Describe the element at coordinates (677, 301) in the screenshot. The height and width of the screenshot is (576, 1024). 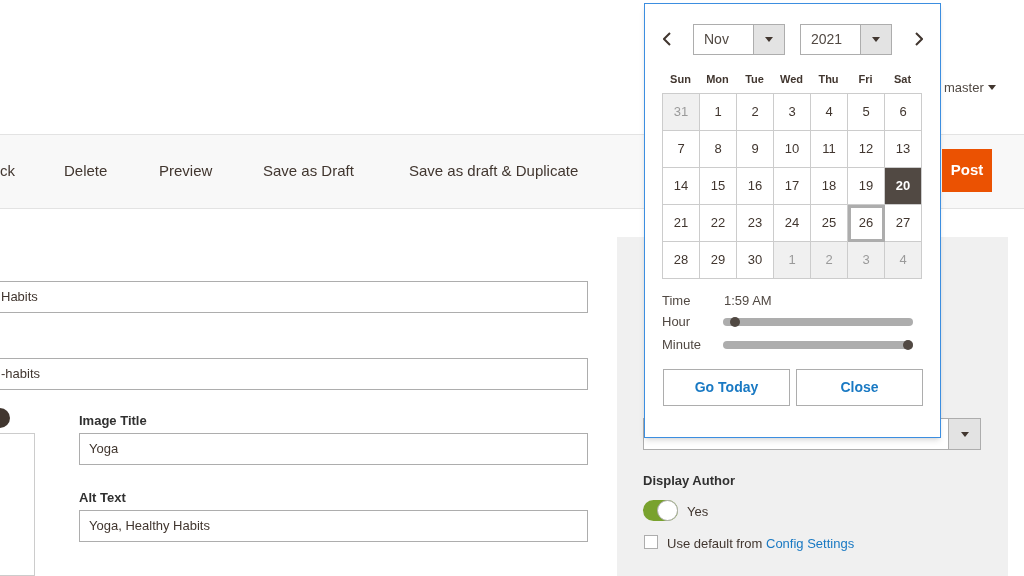
I see `time-label: Time` at that location.